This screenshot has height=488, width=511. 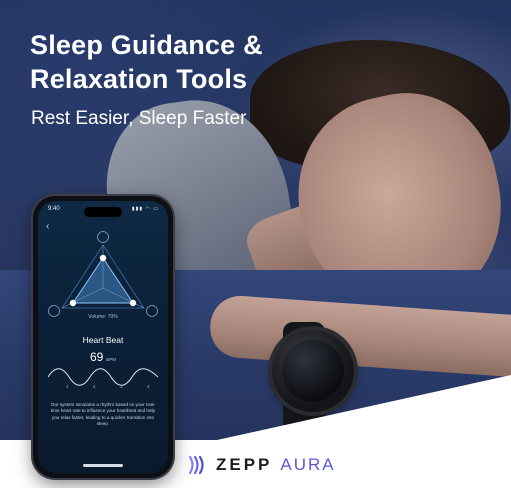 I want to click on brand-name: ZEPP, so click(x=244, y=464).